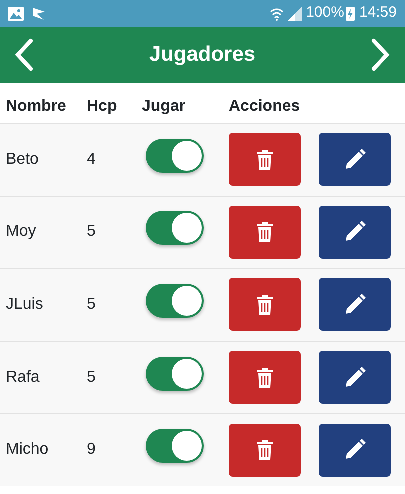  I want to click on player-name: JLuis, so click(25, 304).